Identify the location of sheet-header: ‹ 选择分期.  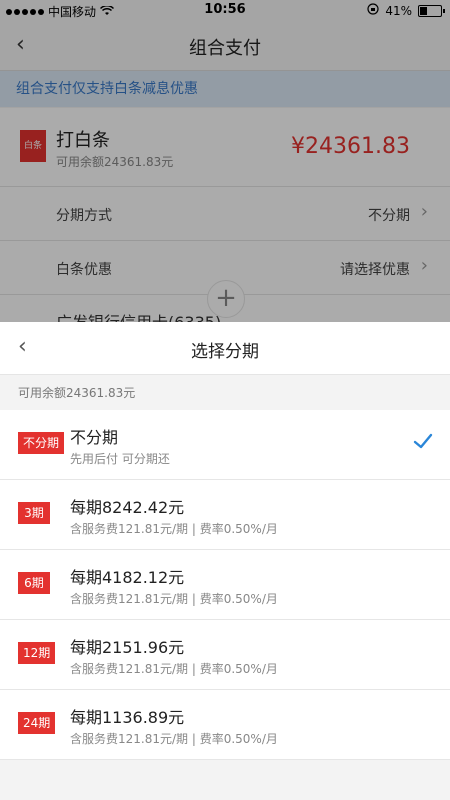
(225, 348).